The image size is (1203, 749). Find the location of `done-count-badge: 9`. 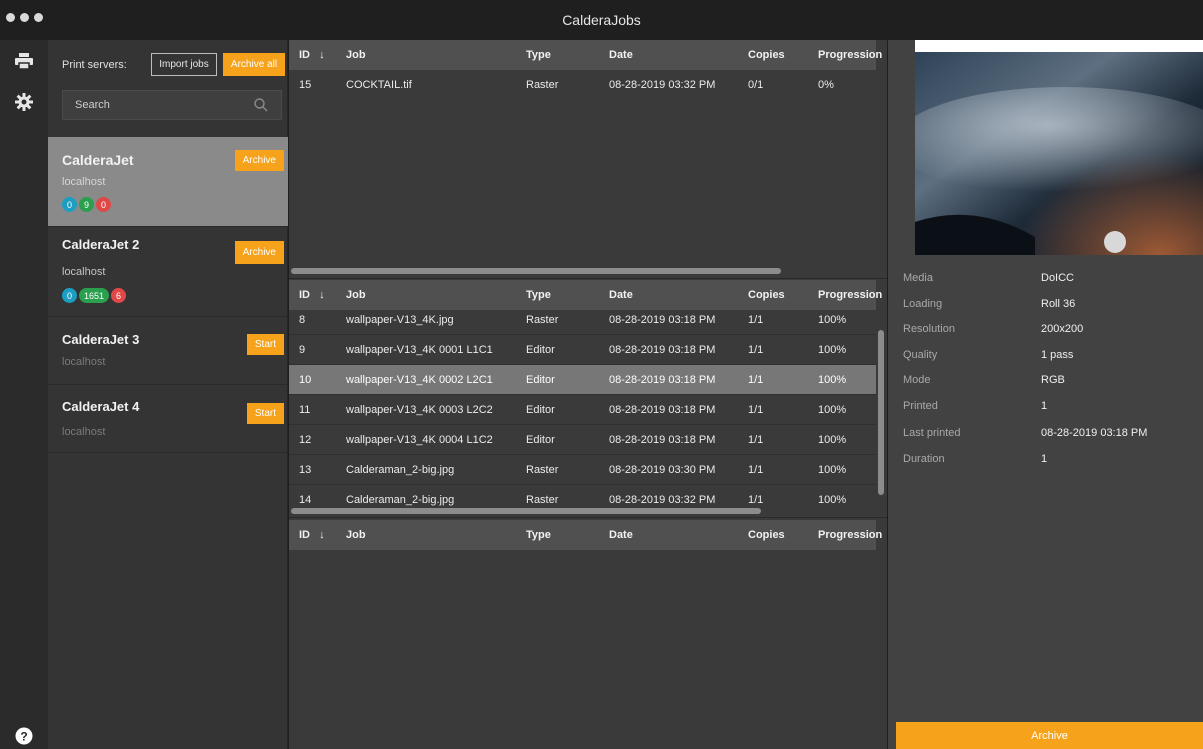

done-count-badge: 9 is located at coordinates (87, 204).